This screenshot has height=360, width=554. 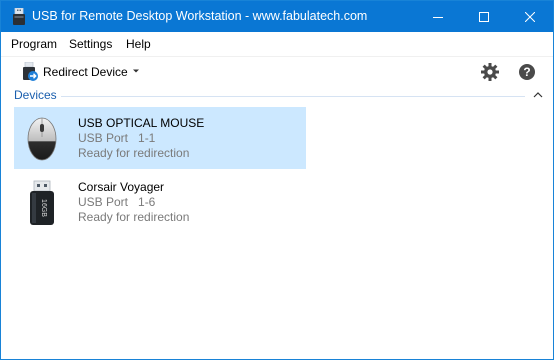 I want to click on menu-bar: Program Settings Help, so click(x=277, y=44).